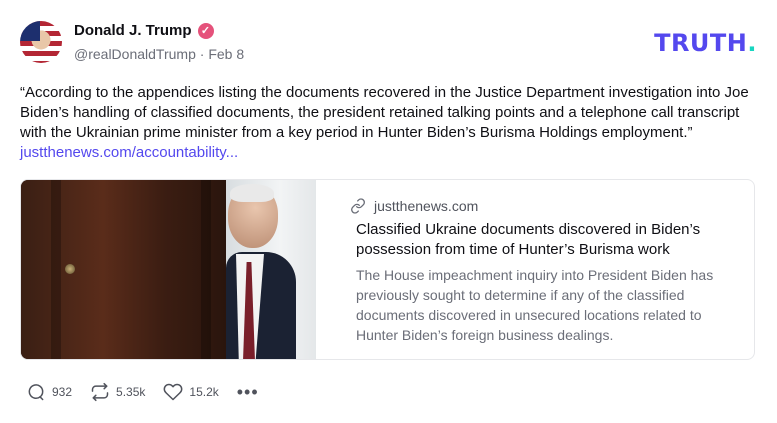  Describe the element at coordinates (205, 30) in the screenshot. I see `verified-badge-icon: ✓` at that location.